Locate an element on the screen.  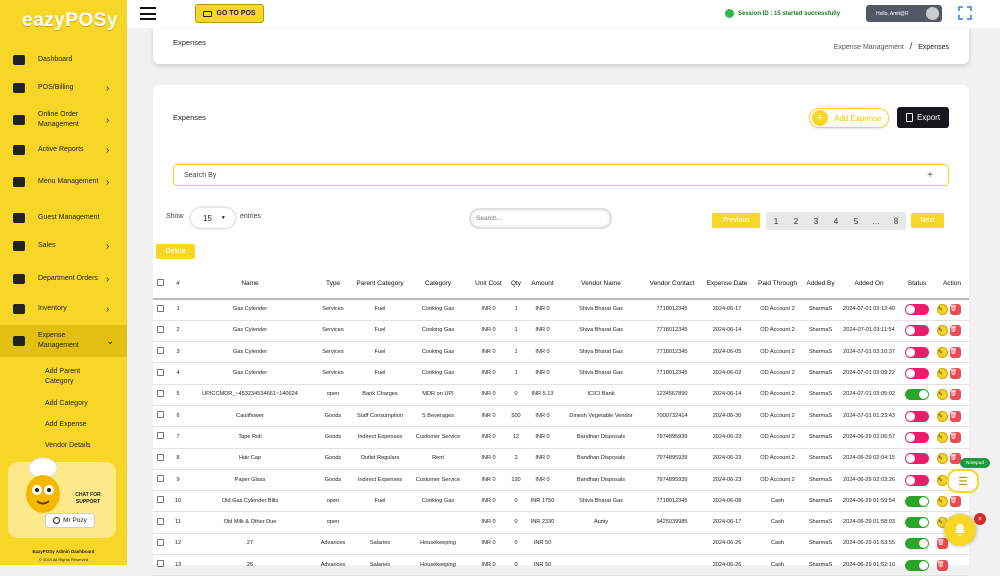
page-button: 8 is located at coordinates (896, 221).